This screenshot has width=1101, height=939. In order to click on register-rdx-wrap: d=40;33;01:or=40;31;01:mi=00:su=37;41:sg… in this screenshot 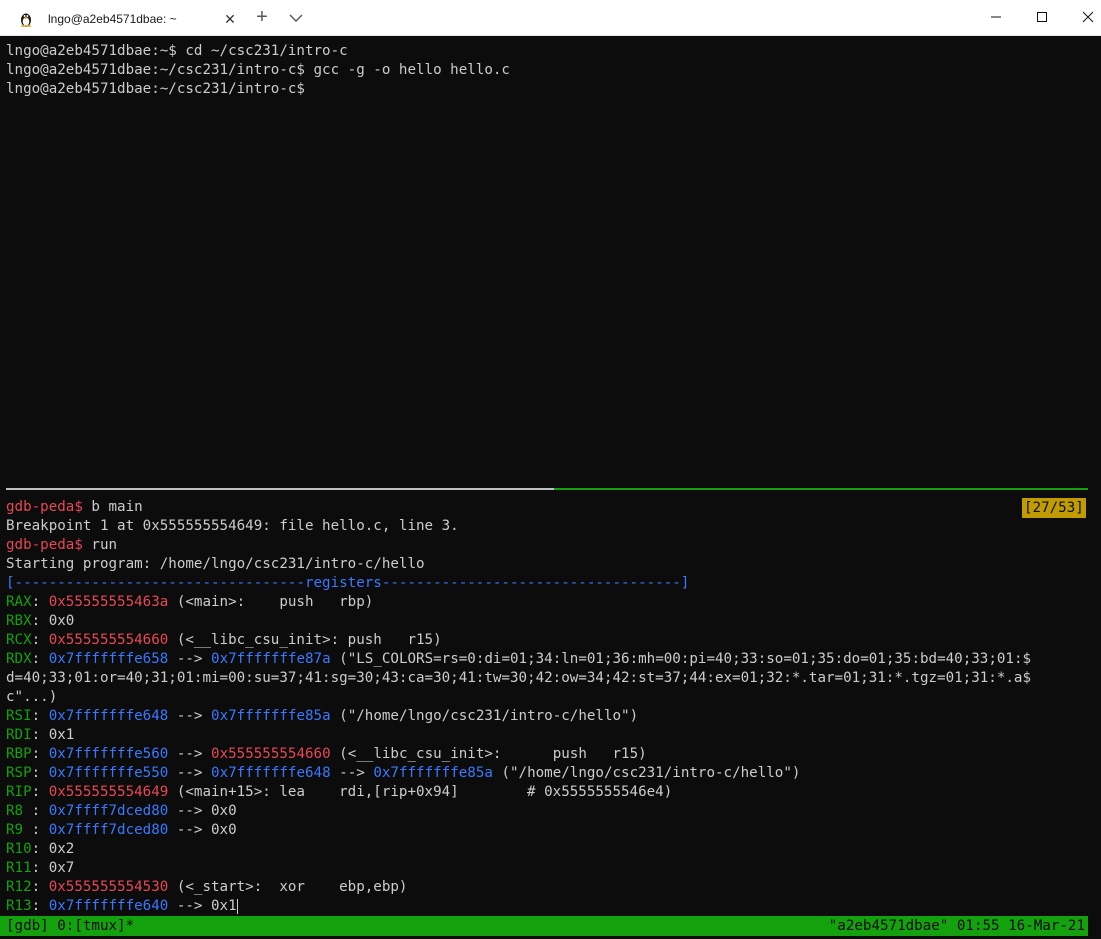, I will do `click(518, 678)`.